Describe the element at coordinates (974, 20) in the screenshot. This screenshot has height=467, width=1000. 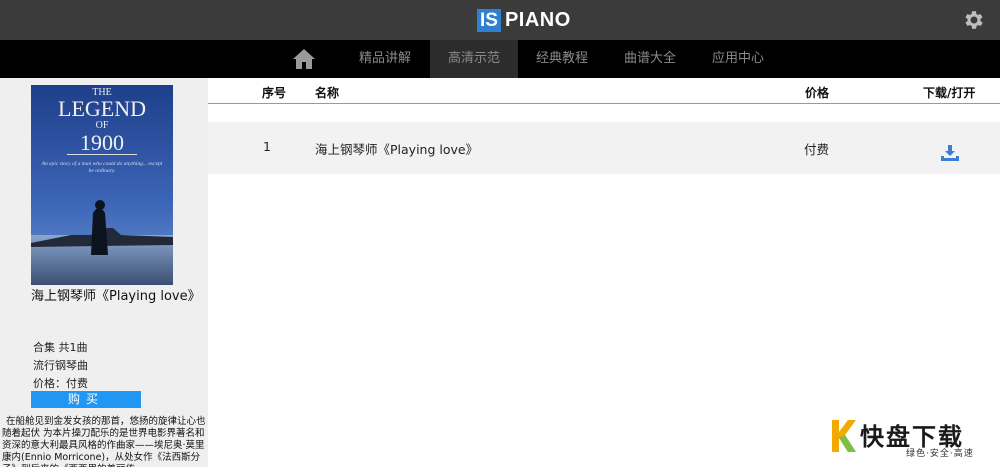
I see `gear-icon` at that location.